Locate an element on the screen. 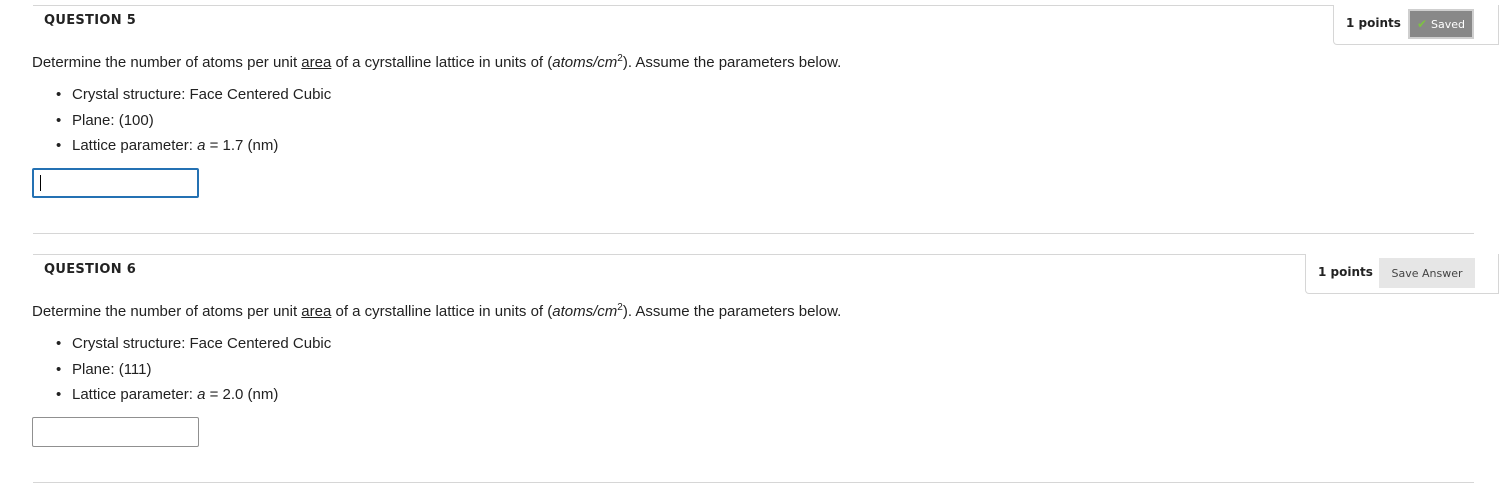  points-panel: 1 points ✔ Saved is located at coordinates (1416, 25).